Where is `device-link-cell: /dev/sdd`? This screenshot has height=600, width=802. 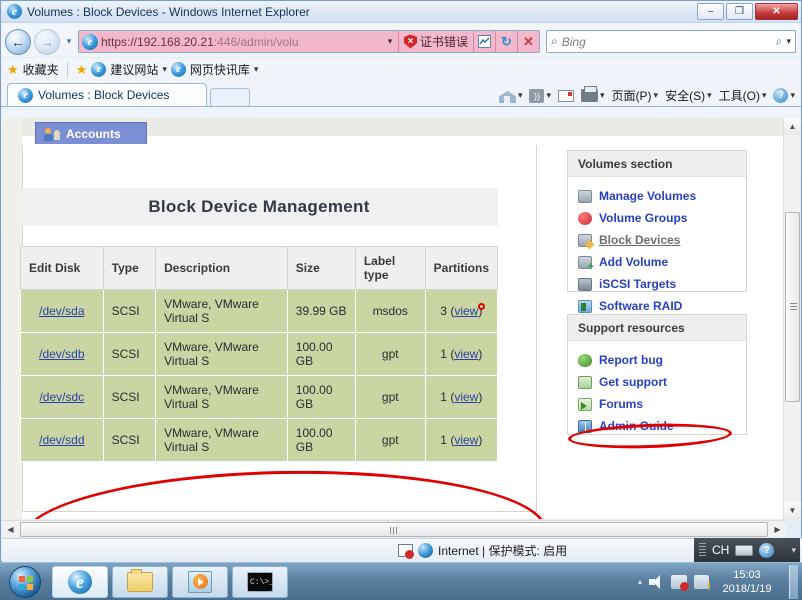
device-link-cell: /dev/sdd is located at coordinates (62, 440).